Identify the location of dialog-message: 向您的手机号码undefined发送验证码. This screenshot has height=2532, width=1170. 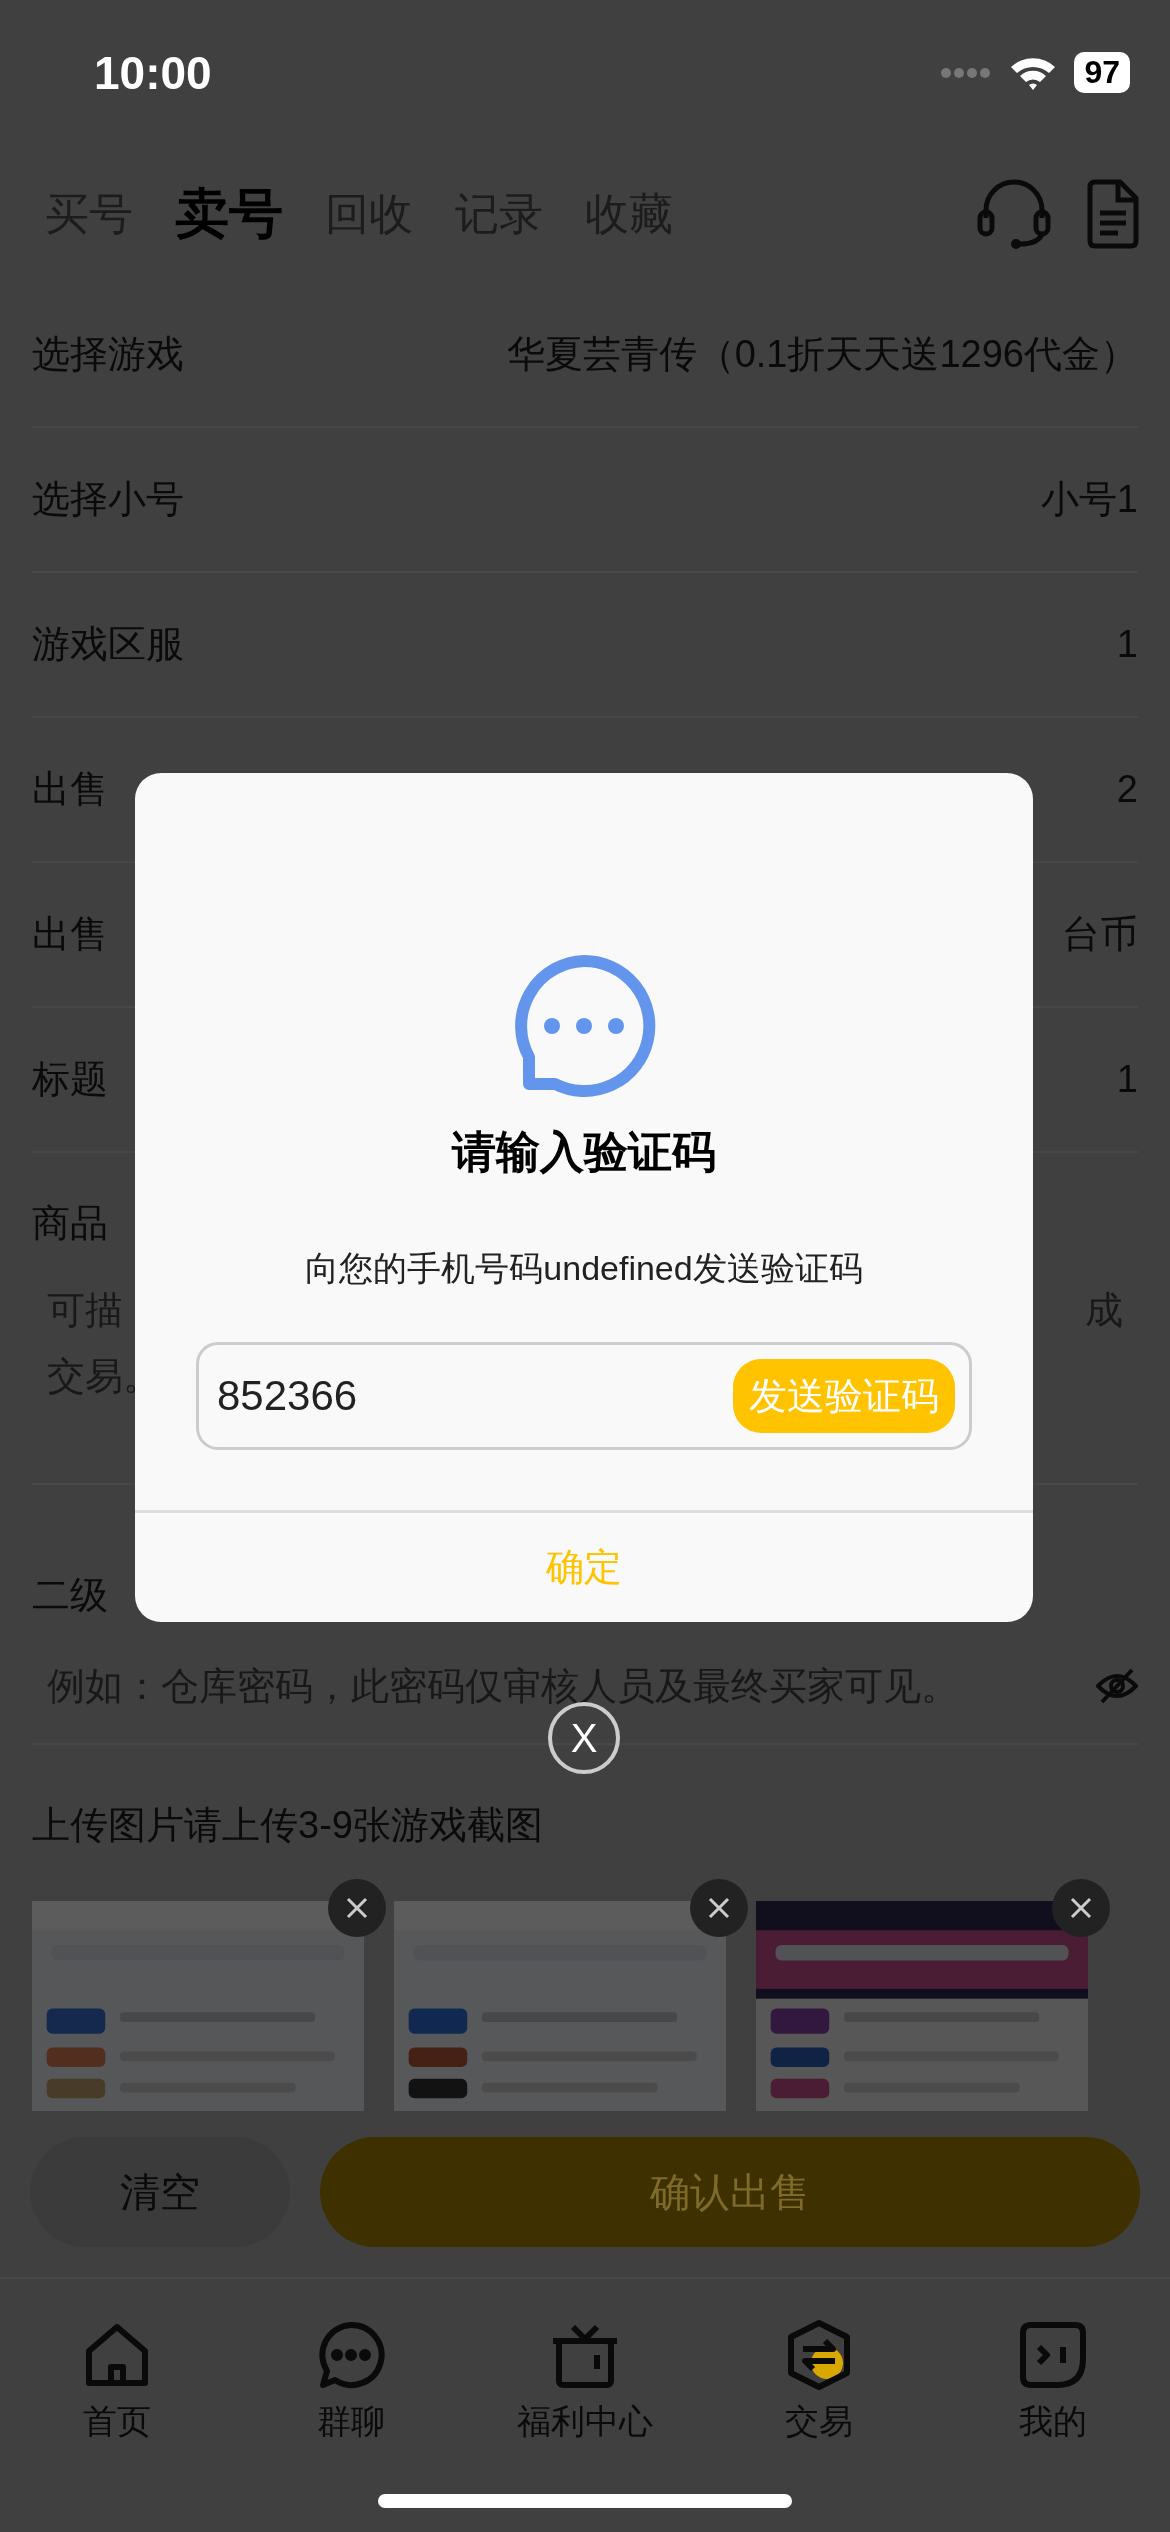
(584, 1268).